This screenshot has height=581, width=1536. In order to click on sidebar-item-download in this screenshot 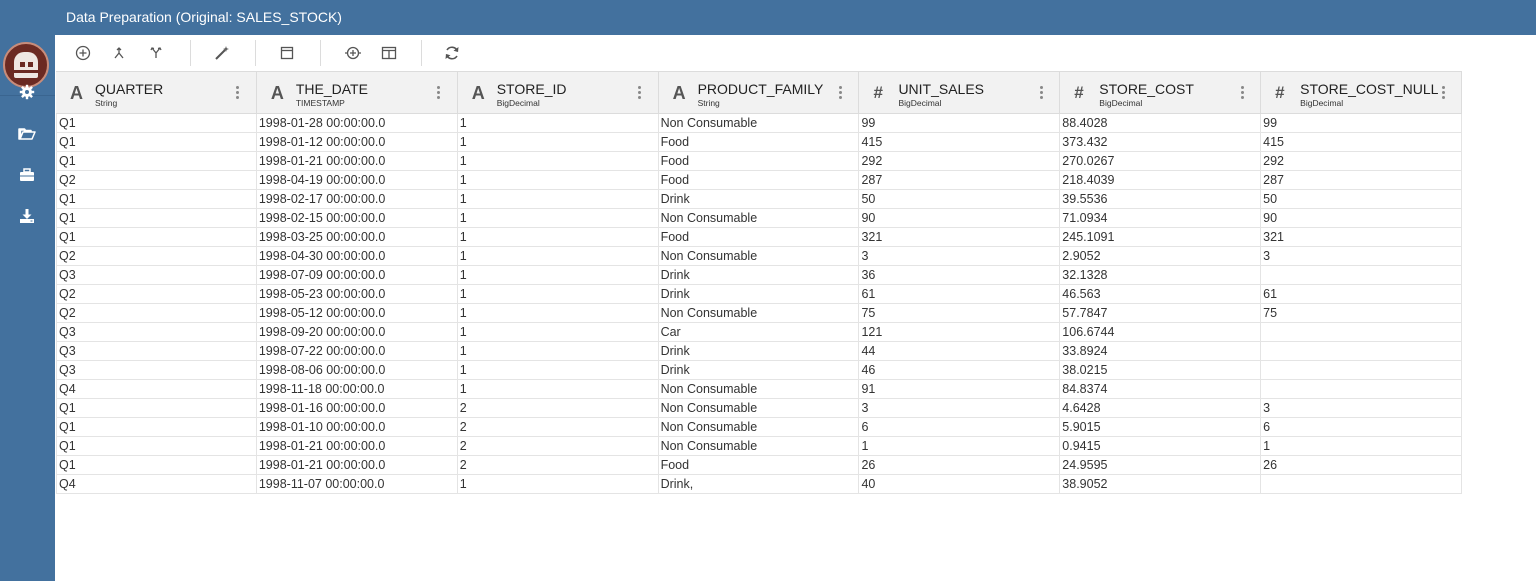, I will do `click(27, 216)`.